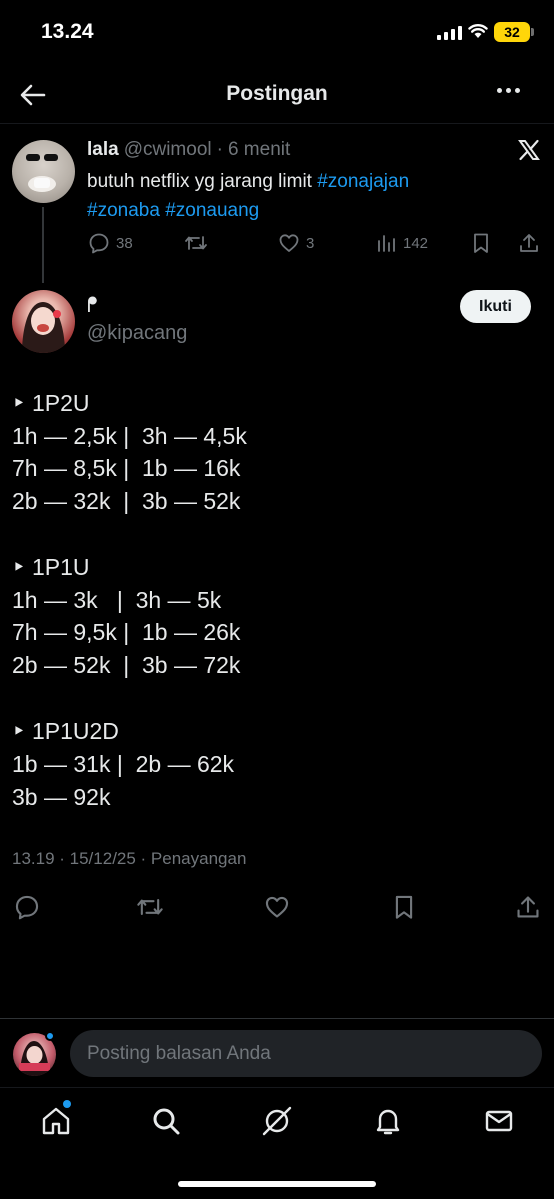 This screenshot has height=1199, width=554. What do you see at coordinates (508, 90) in the screenshot?
I see `more-icon` at bounding box center [508, 90].